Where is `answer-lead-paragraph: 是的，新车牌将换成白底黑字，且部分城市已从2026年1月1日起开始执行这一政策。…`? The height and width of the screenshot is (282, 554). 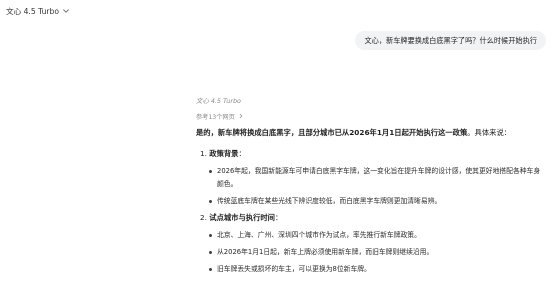
answer-lead-paragraph: 是的，新车牌将换成白底黑字，且部分城市已从2026年1月1日起开始执行这一政策。… is located at coordinates (371, 133).